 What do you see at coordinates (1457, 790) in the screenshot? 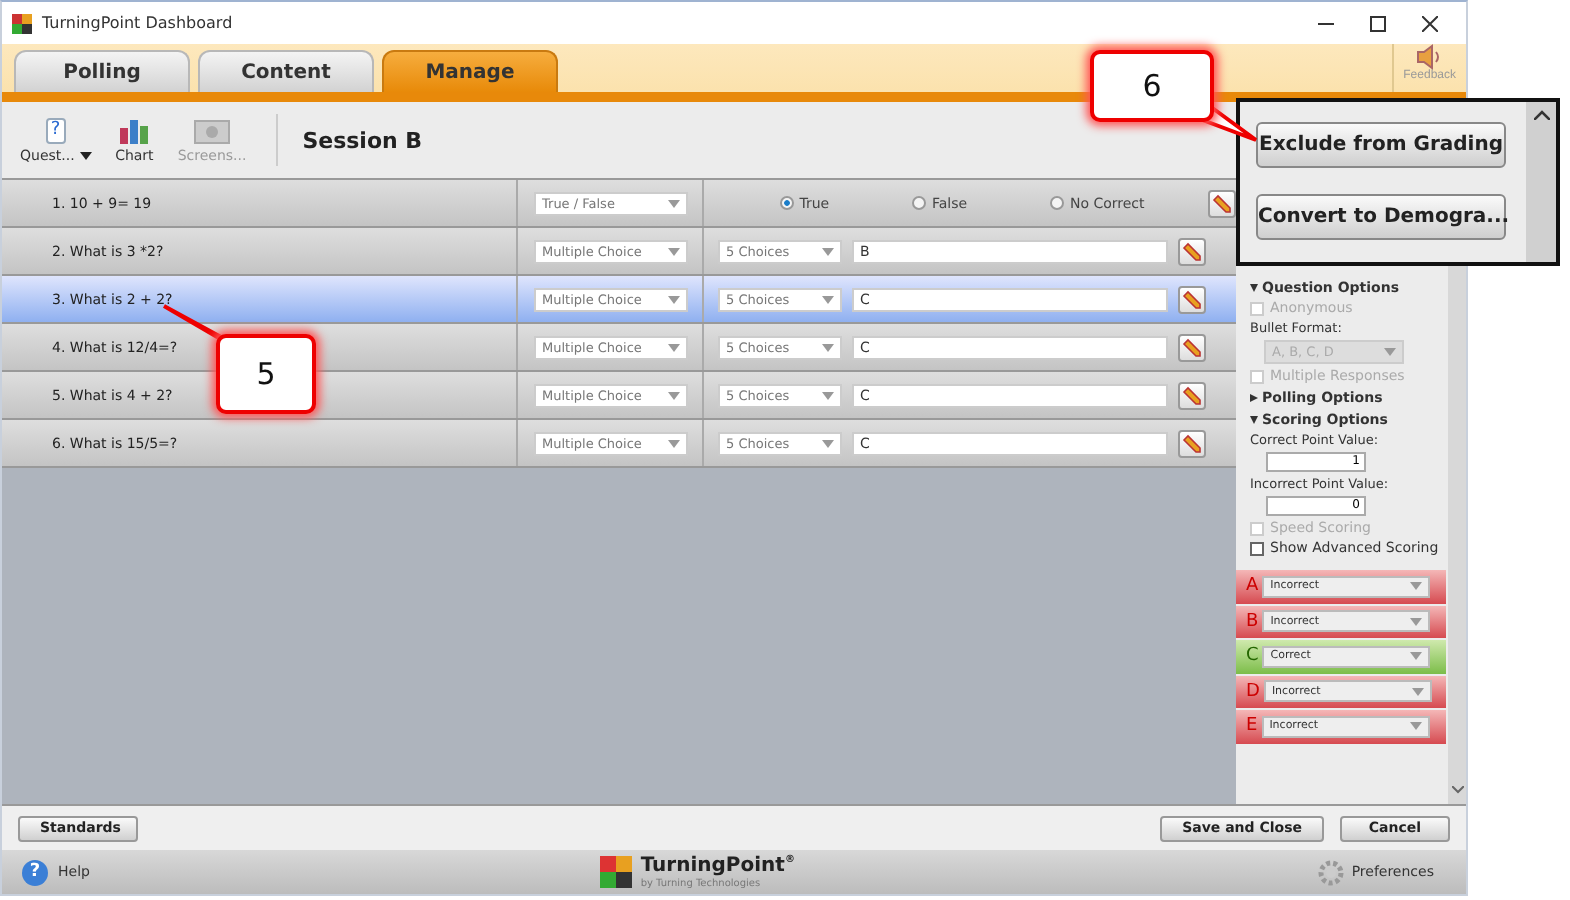
I see `scroll-down-icon` at bounding box center [1457, 790].